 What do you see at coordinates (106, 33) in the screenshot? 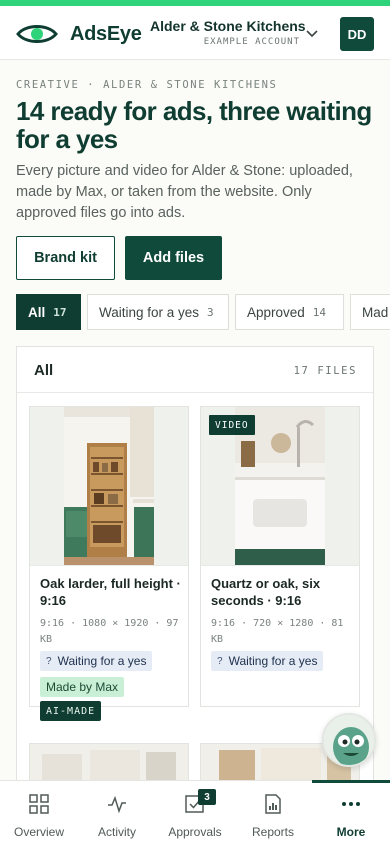
I see `app-name: AdsEye` at bounding box center [106, 33].